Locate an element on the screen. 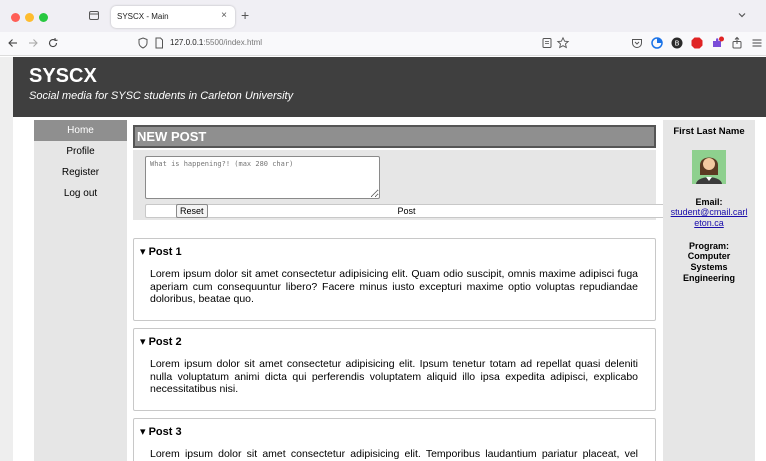 The width and height of the screenshot is (766, 461). program-label: Program: is located at coordinates (708, 246).